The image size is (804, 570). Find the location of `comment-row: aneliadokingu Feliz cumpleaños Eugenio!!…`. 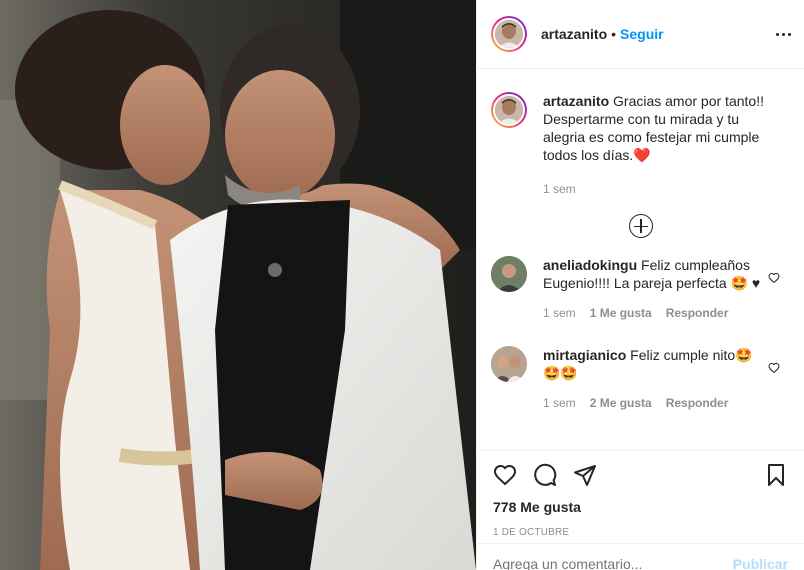

comment-row: aneliadokingu Feliz cumpleaños Eugenio!!… is located at coordinates (640, 289).